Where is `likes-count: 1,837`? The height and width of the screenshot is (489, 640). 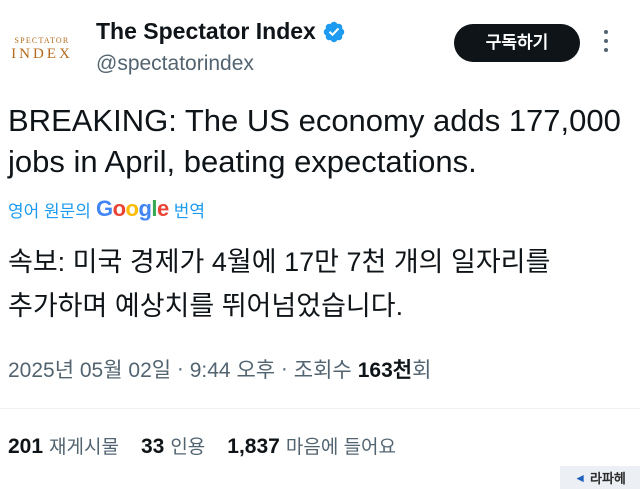
likes-count: 1,837 is located at coordinates (253, 446).